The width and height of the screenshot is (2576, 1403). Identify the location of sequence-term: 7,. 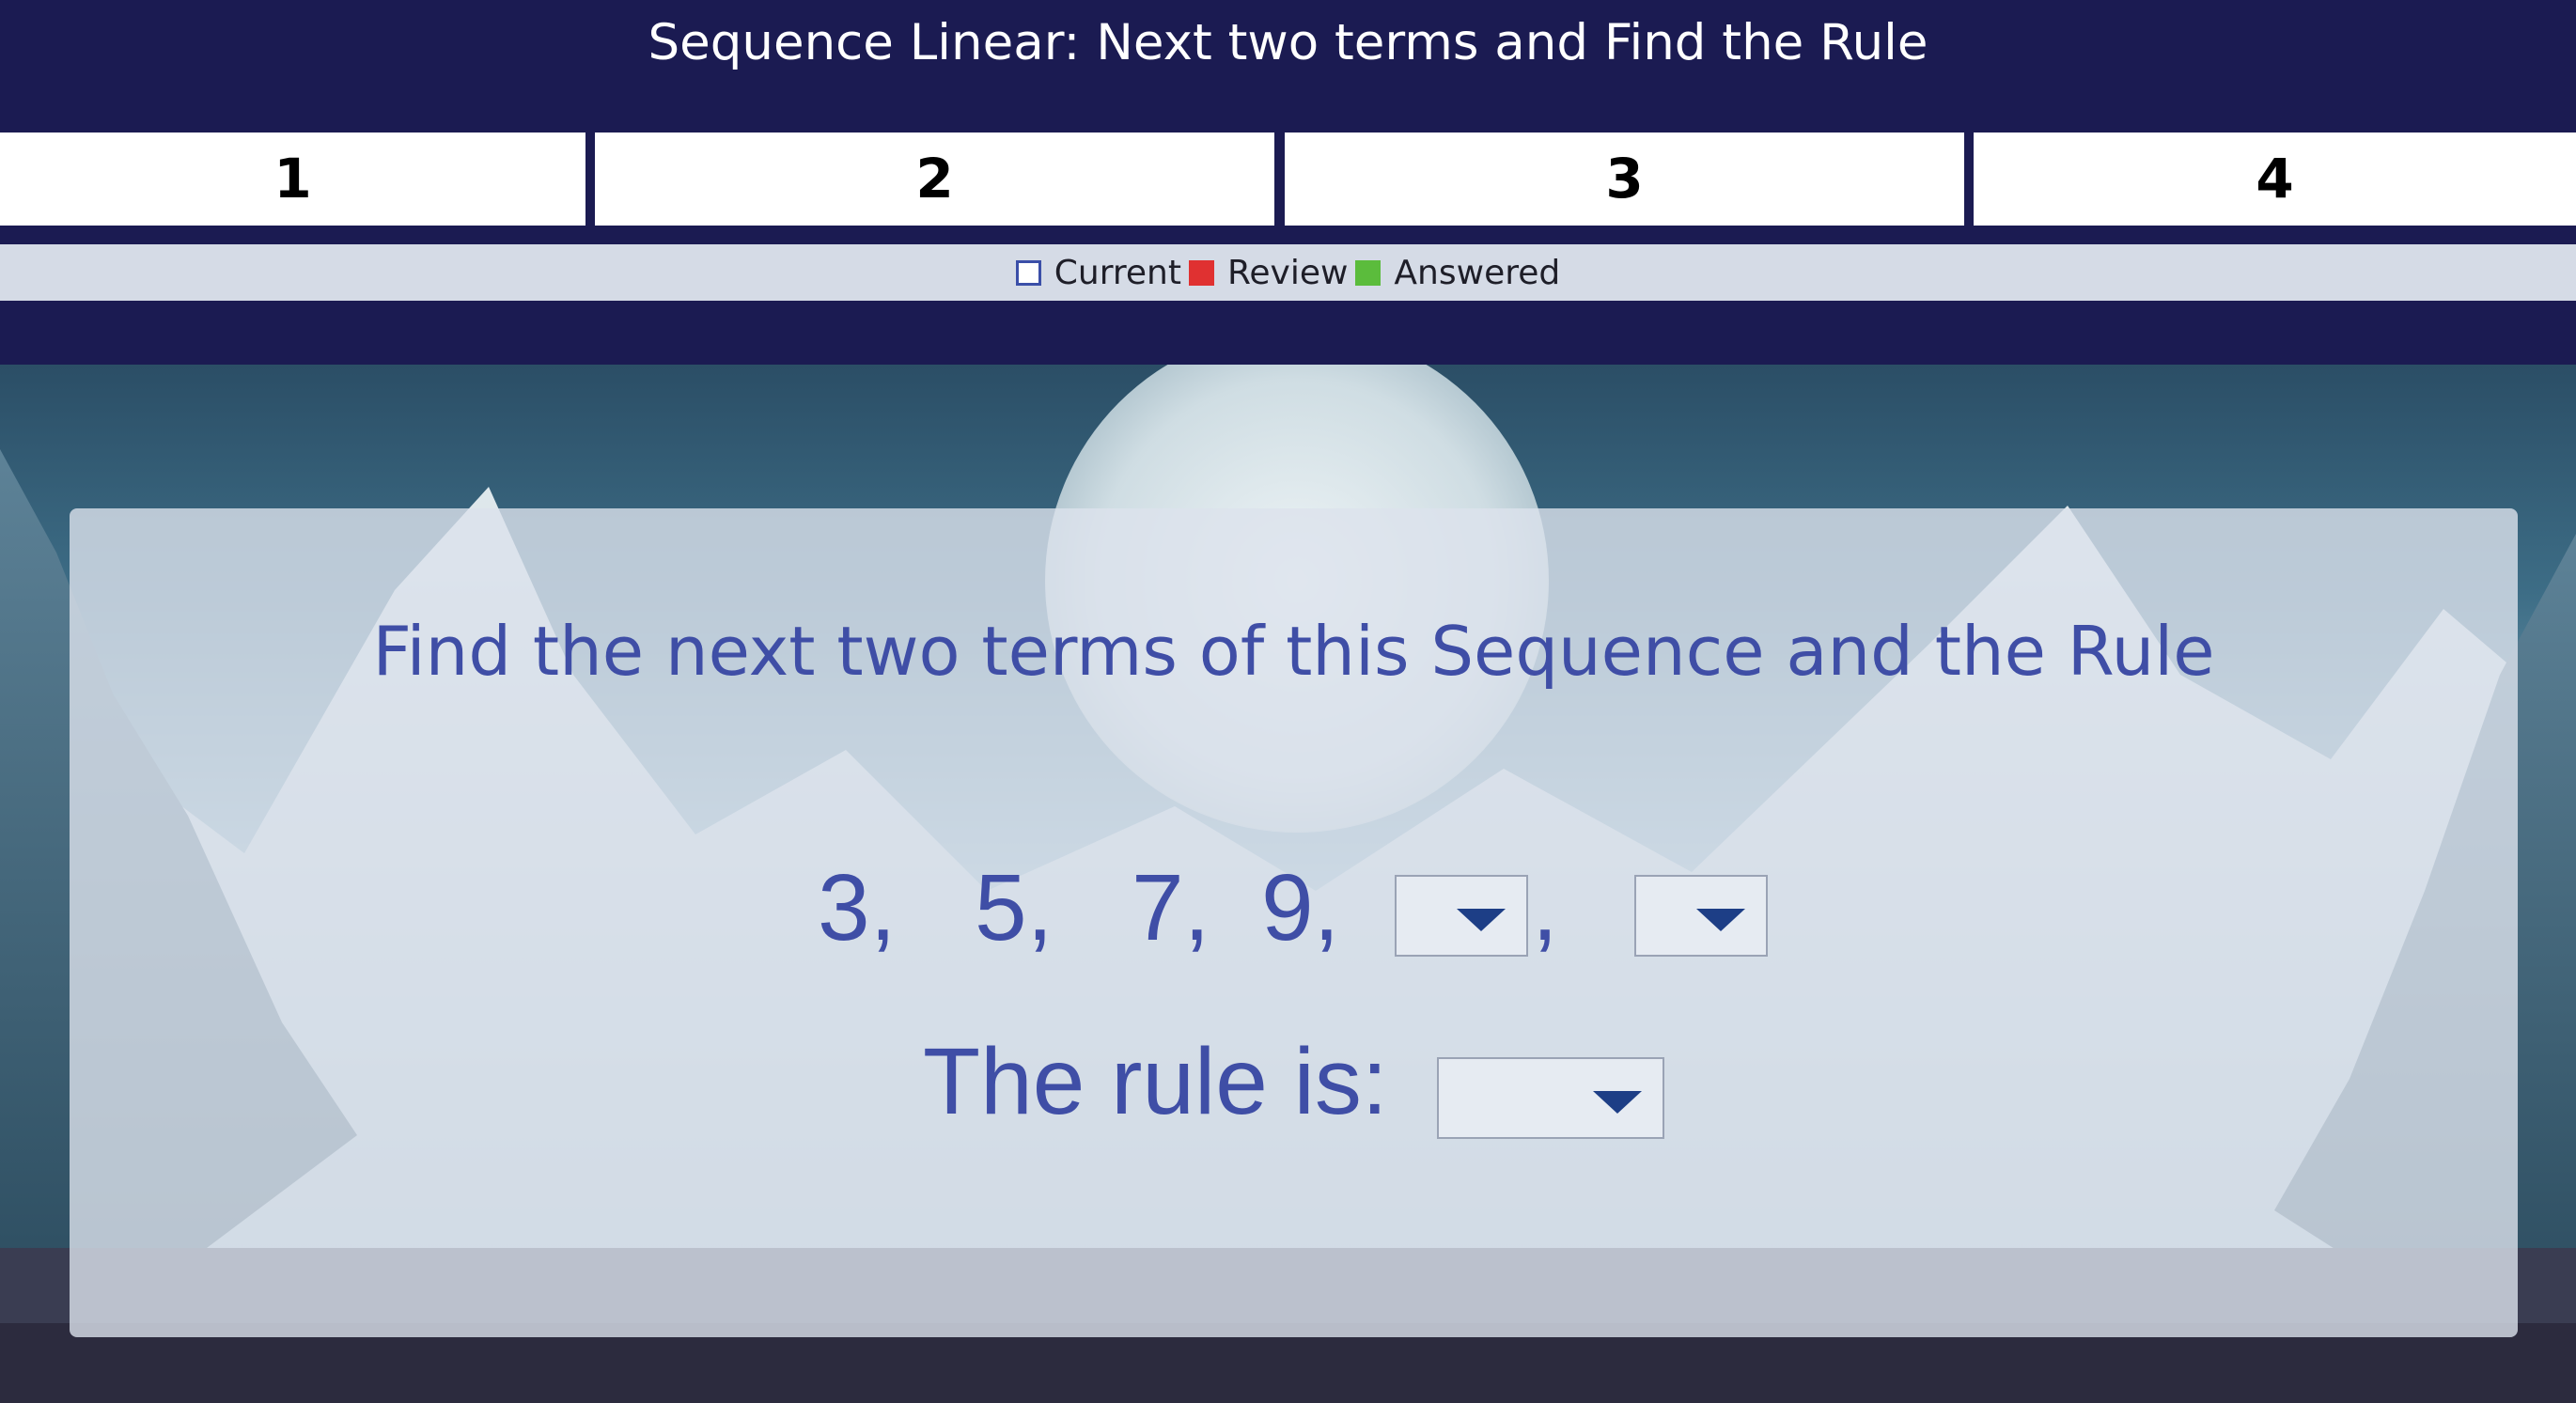
(1171, 908).